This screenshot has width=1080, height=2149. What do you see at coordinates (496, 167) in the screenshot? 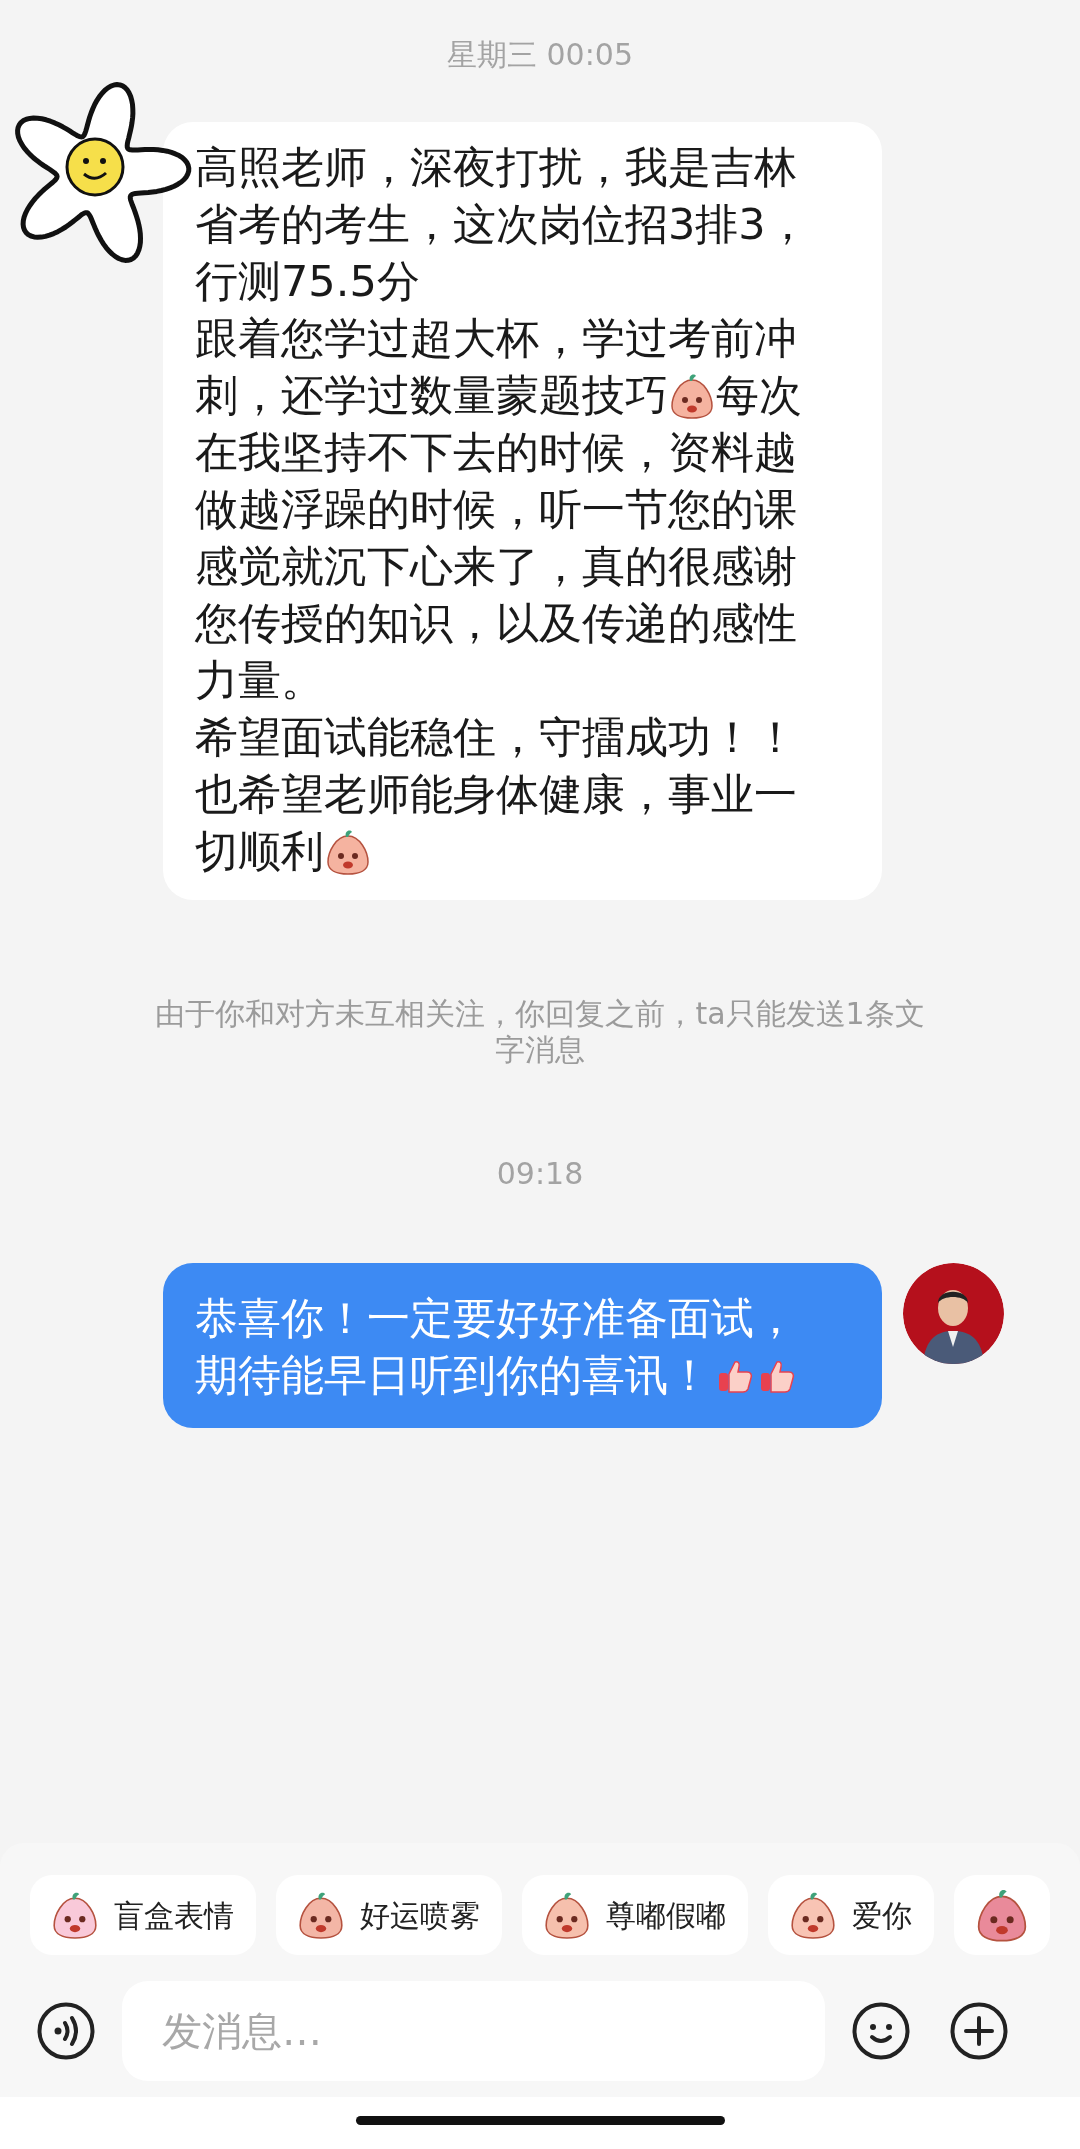
I see `message-text: 高照老师，深夜打扰，我是吉林` at bounding box center [496, 167].